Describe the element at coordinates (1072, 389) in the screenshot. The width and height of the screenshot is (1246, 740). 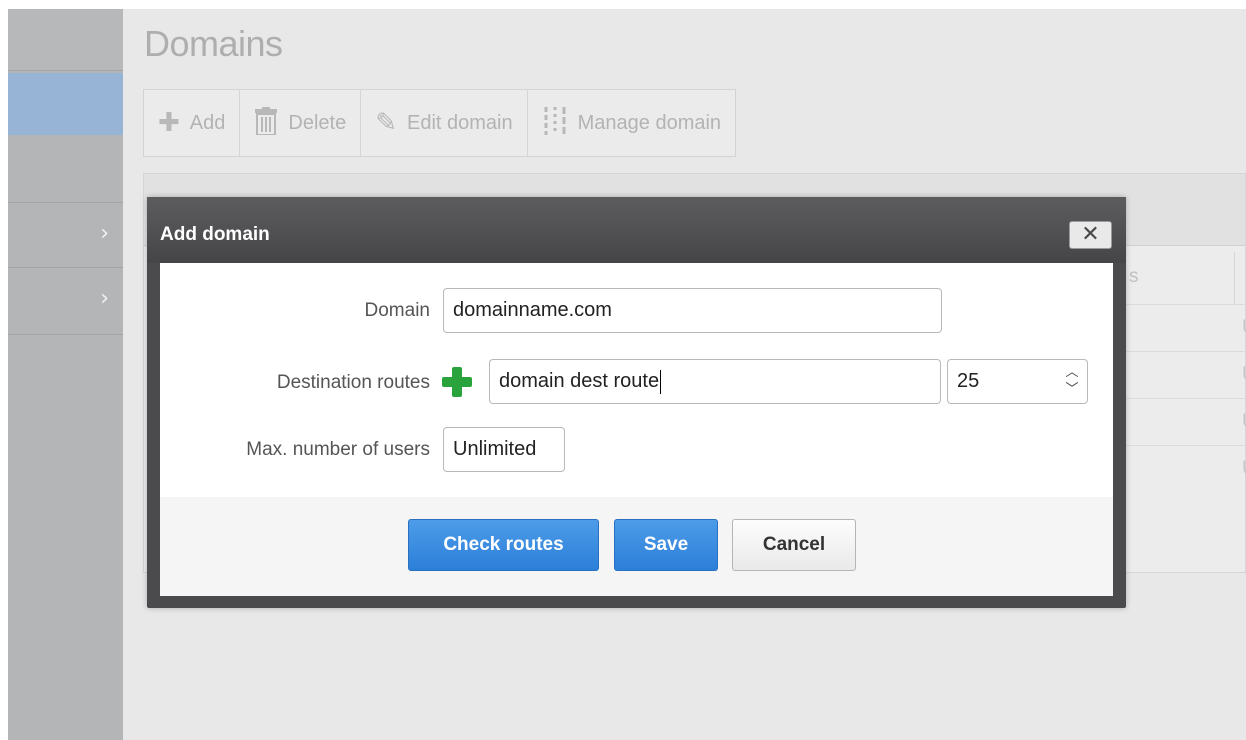
I see `chevron-down-icon: ﹀` at that location.